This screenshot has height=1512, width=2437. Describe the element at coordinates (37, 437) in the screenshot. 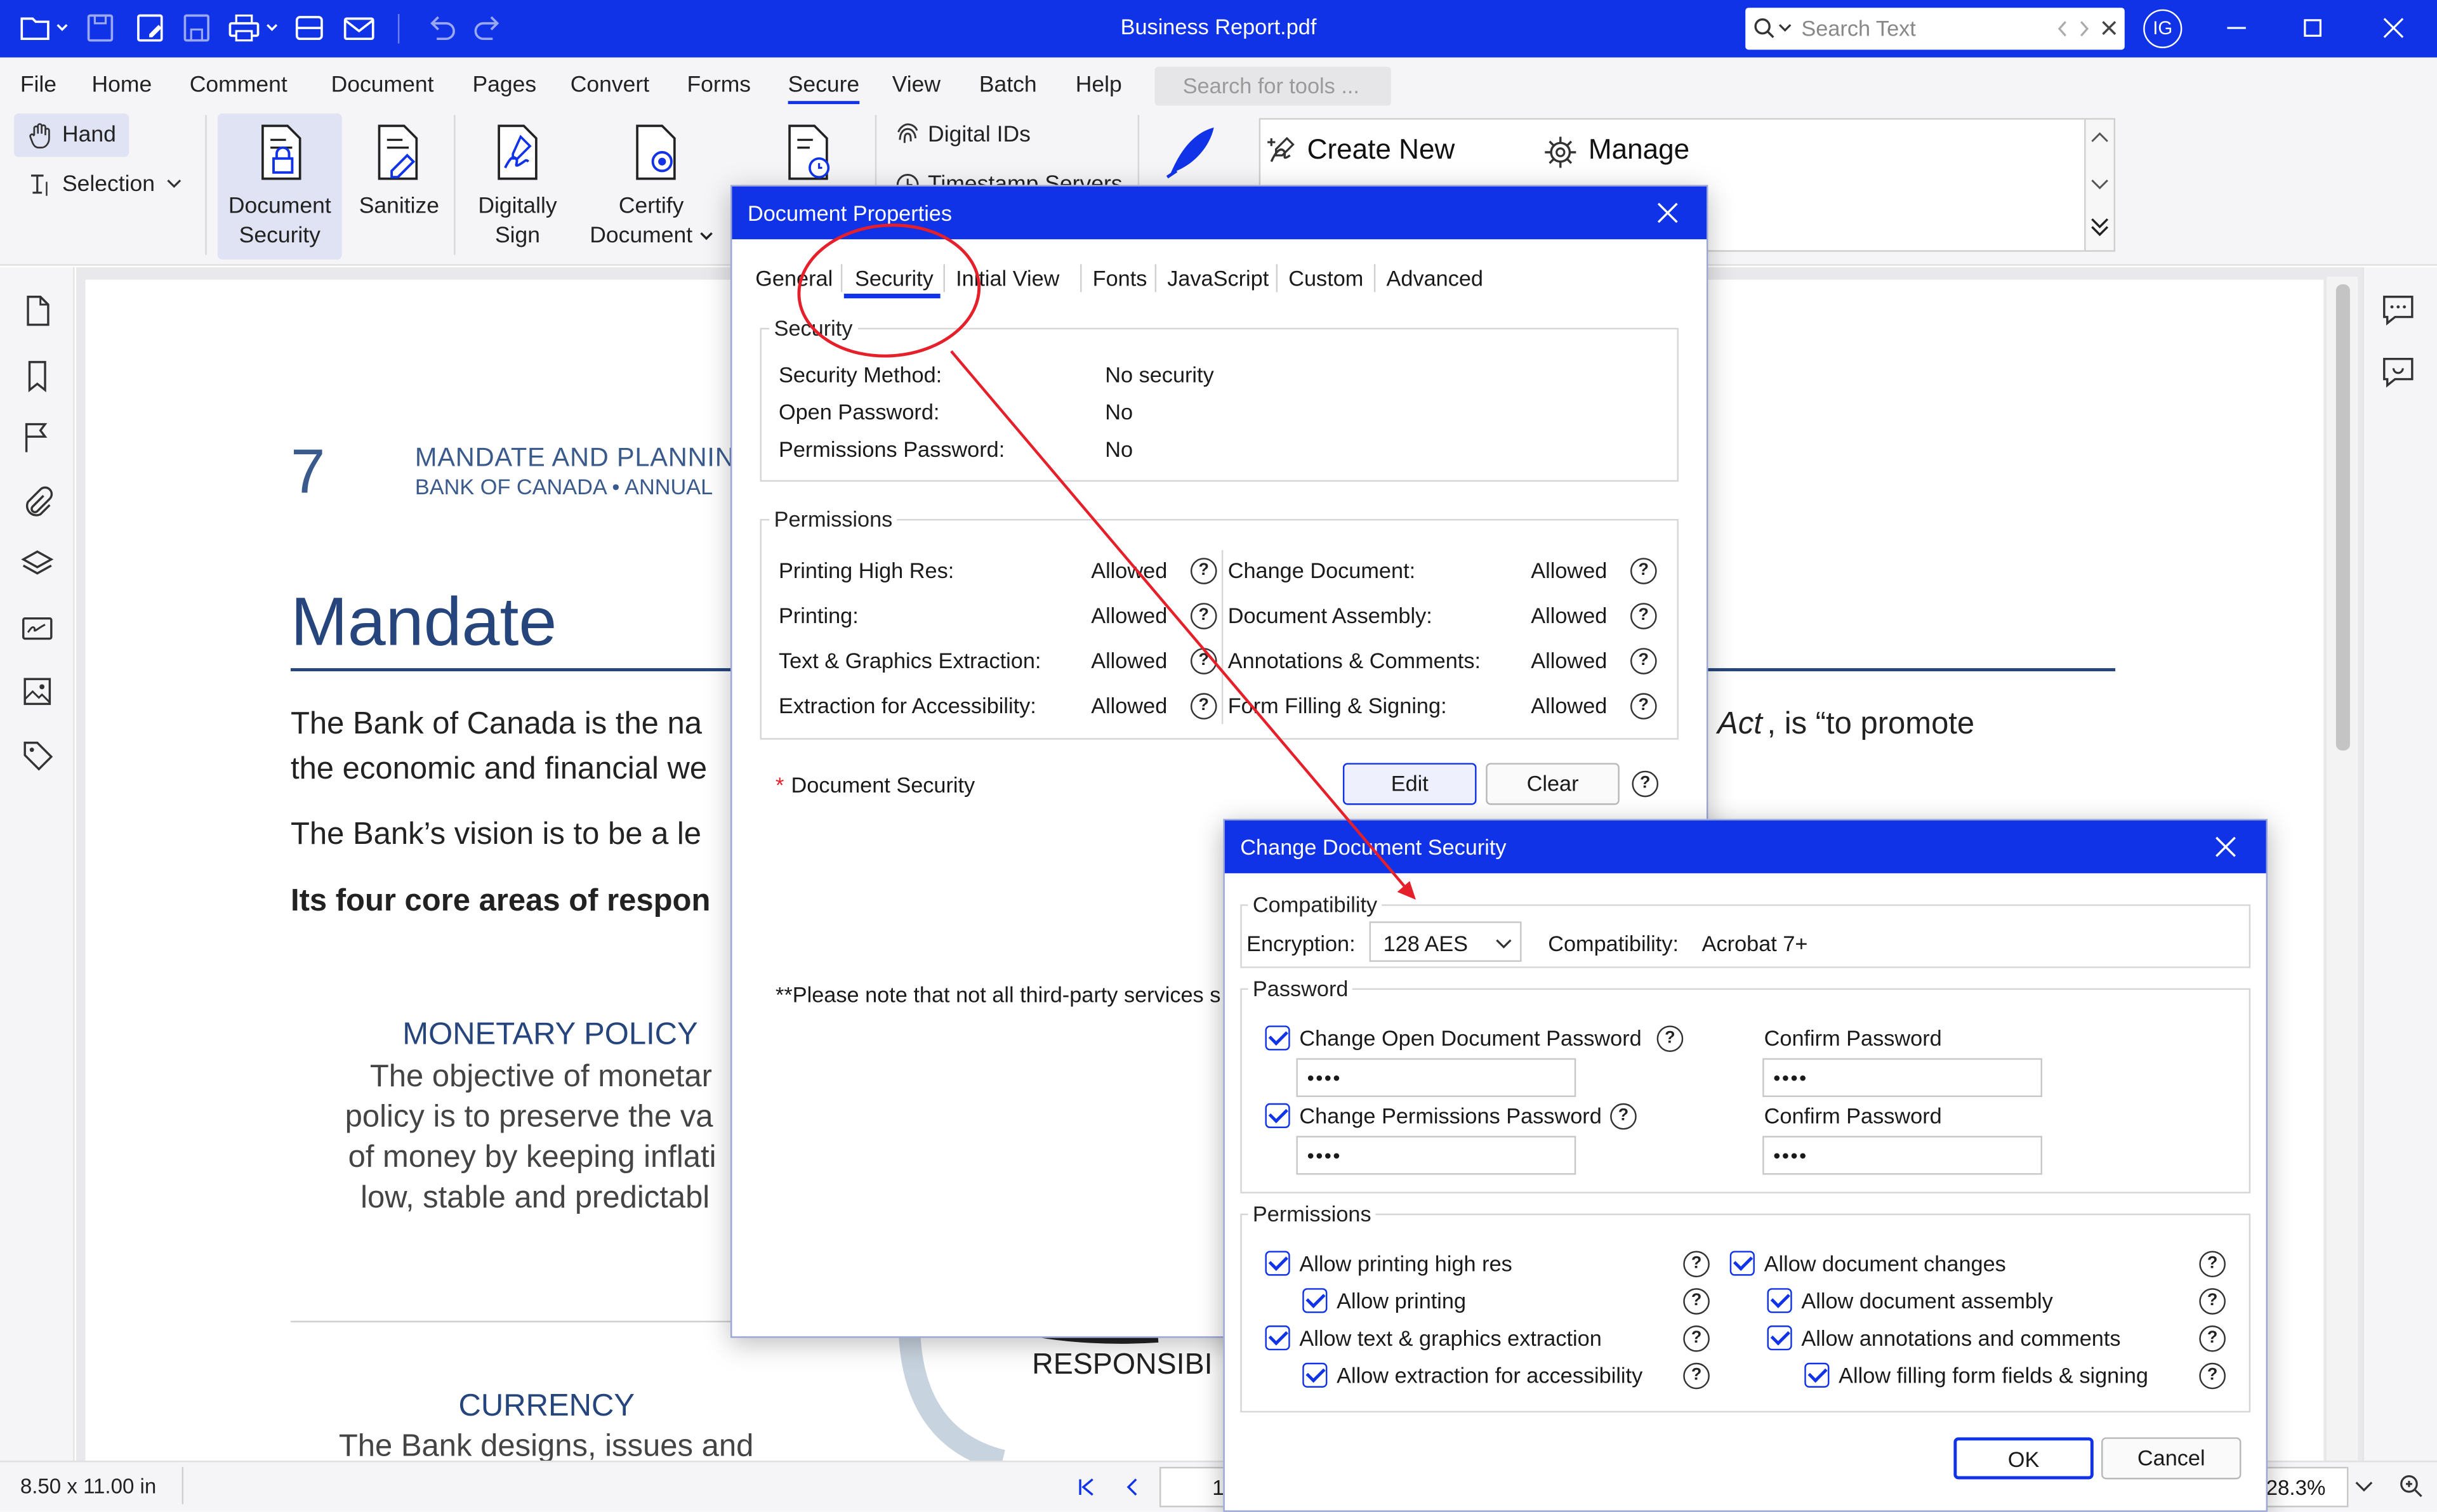

I see `flag-icon` at that location.